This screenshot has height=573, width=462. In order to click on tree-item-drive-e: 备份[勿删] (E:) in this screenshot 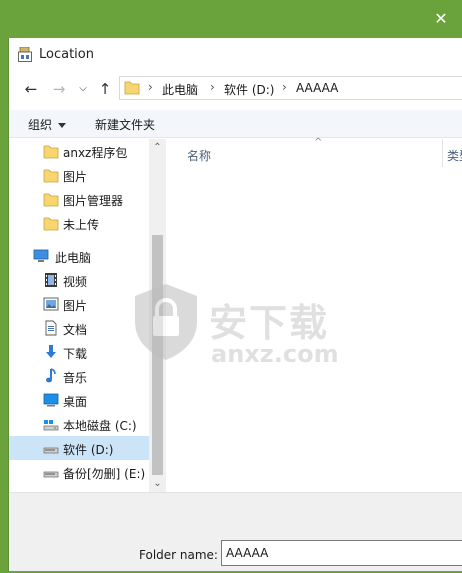, I will do `click(79, 472)`.